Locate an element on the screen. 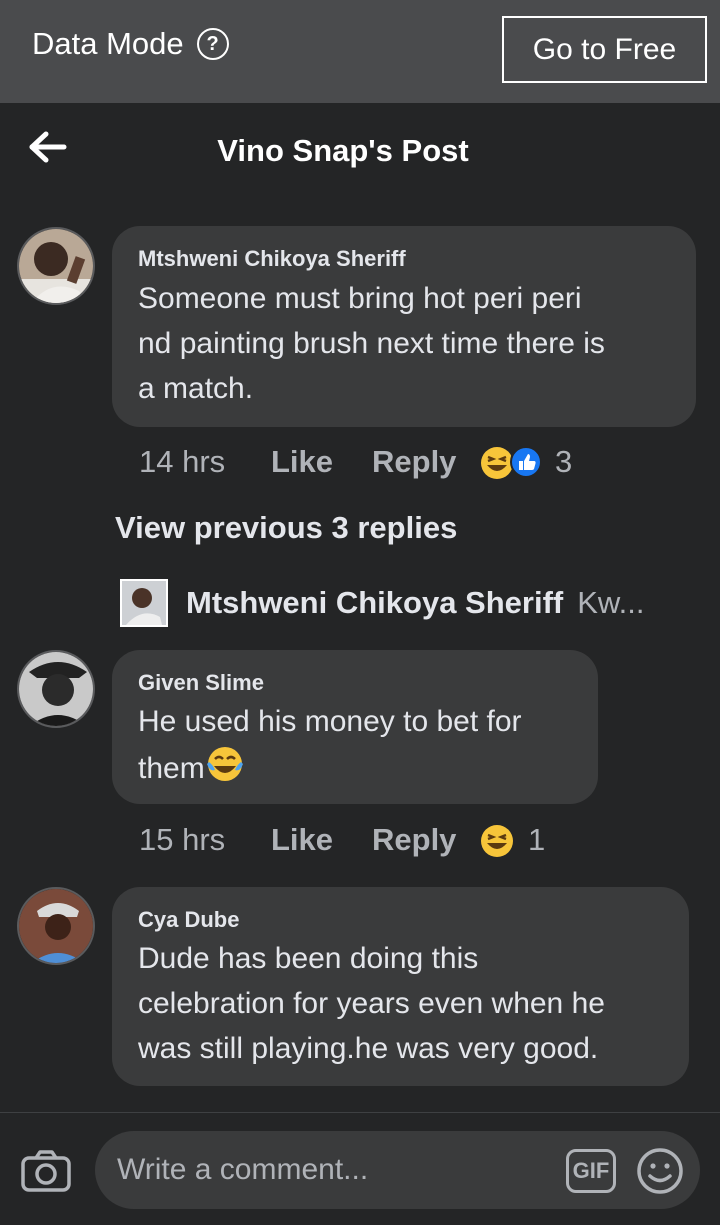 The height and width of the screenshot is (1225, 720). comment-time: 14 hrs is located at coordinates (182, 461).